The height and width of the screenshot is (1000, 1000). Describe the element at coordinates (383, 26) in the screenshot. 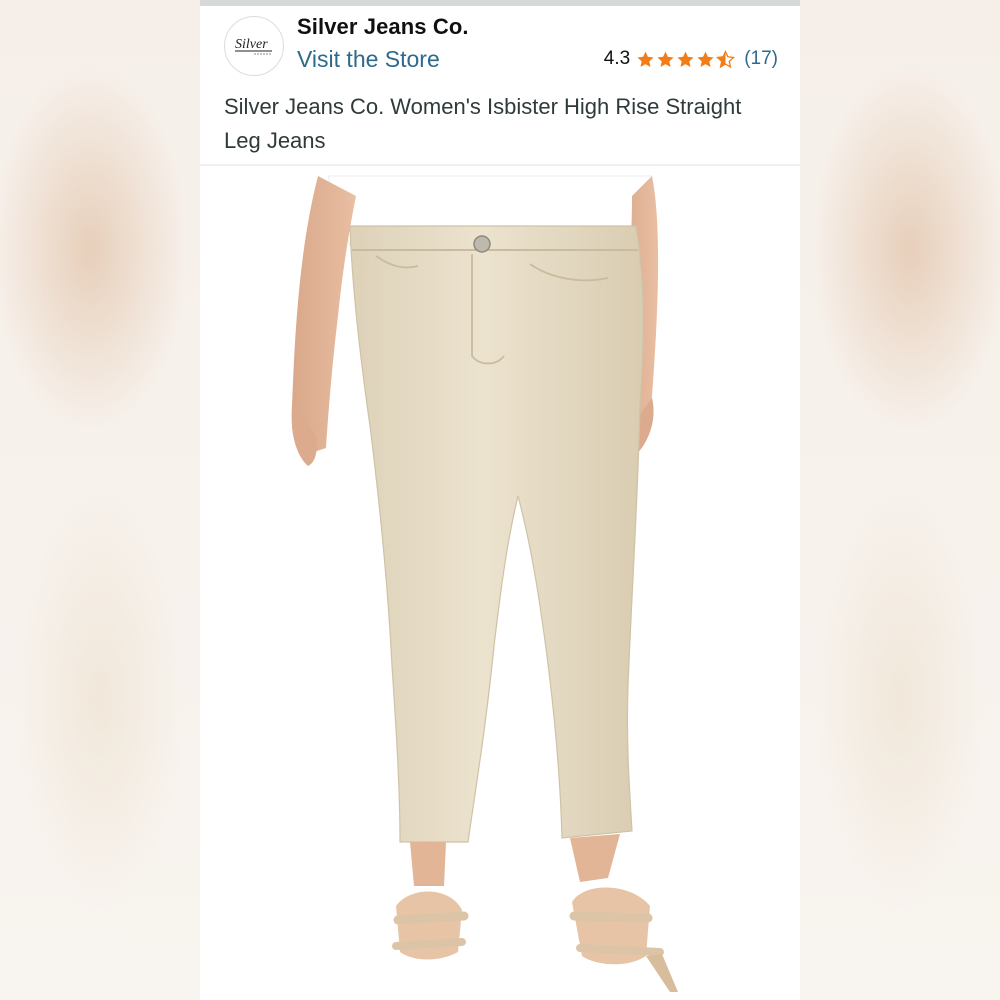

I see `store-name: Silver Jeans Co.` at that location.